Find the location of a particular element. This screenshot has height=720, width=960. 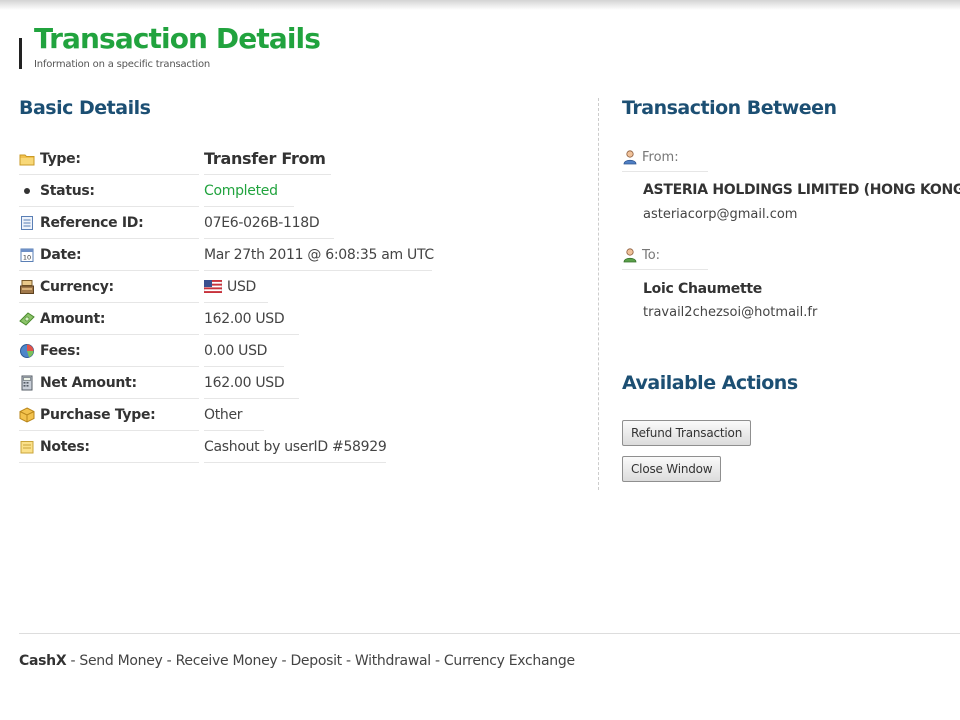

value-cell: 07E6-026B-118D is located at coordinates (269, 223).